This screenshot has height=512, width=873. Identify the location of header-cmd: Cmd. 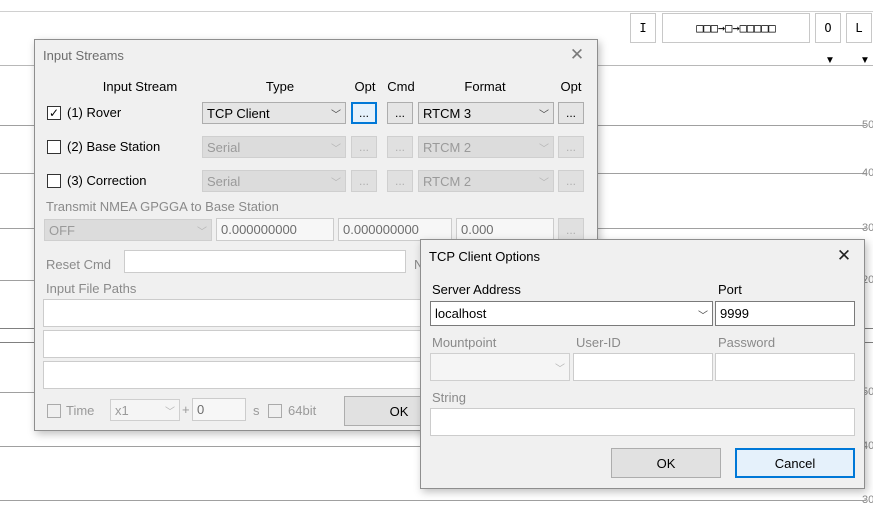
(401, 86).